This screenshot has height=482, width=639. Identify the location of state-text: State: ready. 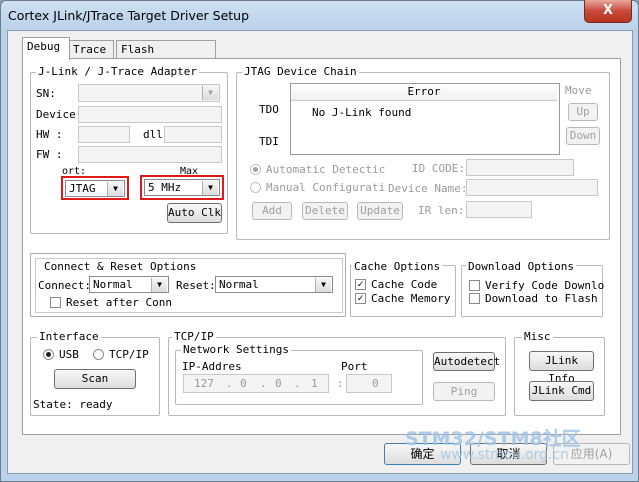
(73, 404).